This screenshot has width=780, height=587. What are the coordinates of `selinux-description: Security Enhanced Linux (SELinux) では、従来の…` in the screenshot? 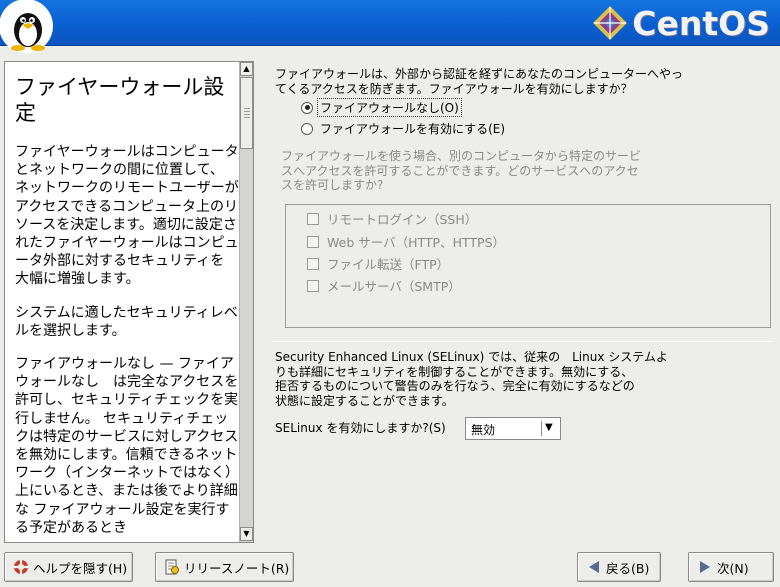 It's located at (471, 379).